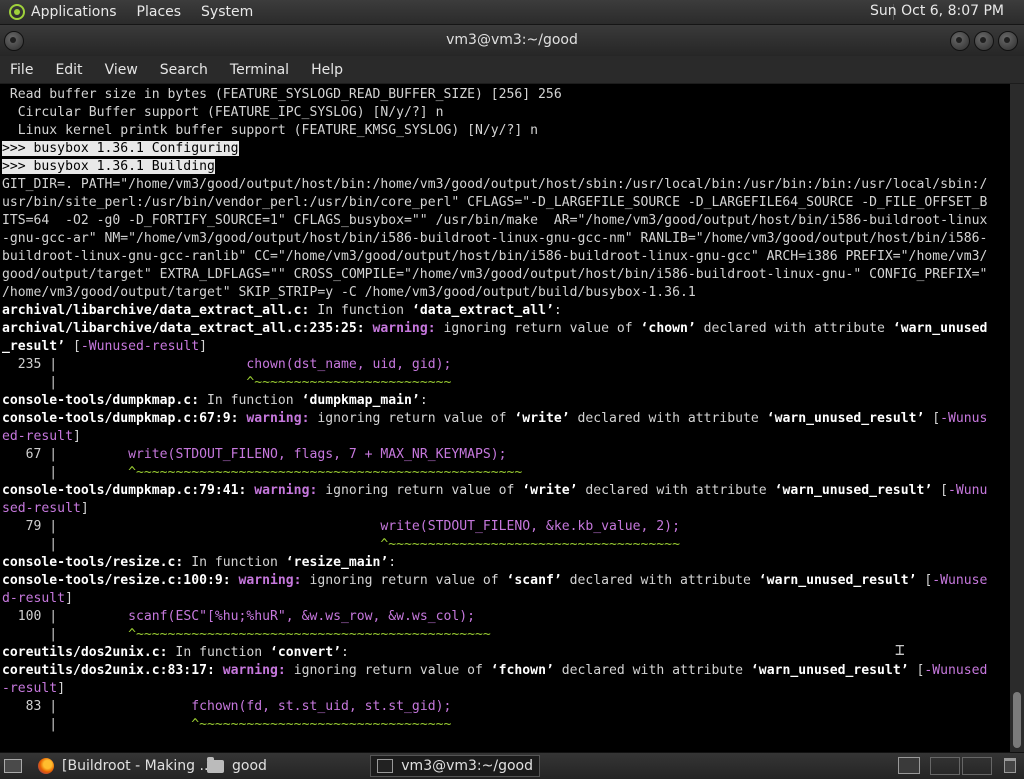 The width and height of the screenshot is (1024, 779). Describe the element at coordinates (482, 310) in the screenshot. I see `terminal-segment: ‘data_extract_all’` at that location.